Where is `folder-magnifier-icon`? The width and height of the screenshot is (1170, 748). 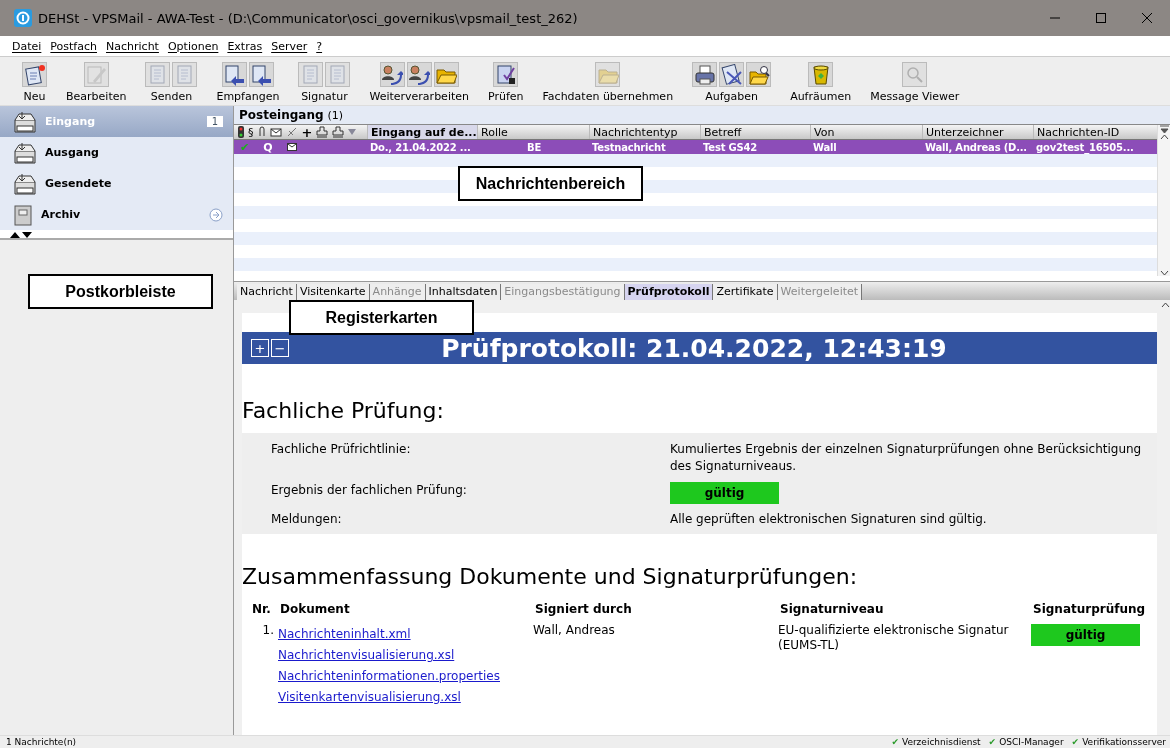 folder-magnifier-icon is located at coordinates (758, 74).